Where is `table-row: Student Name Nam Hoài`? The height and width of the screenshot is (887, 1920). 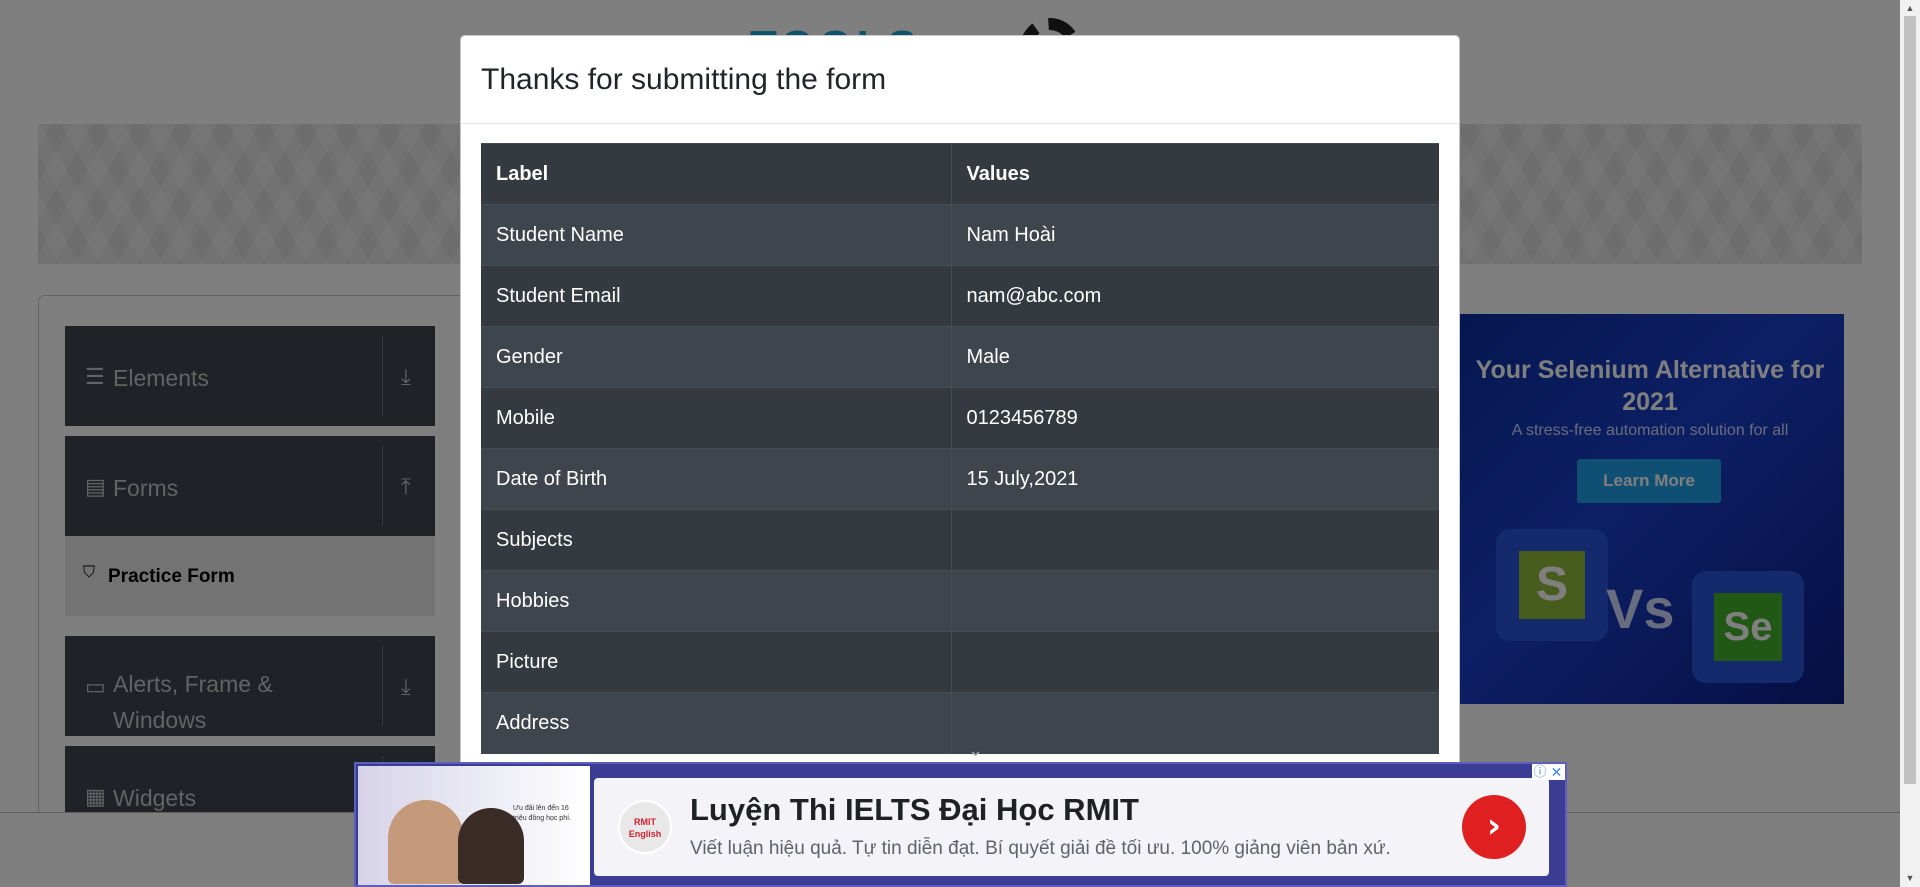
table-row: Student Name Nam Hoài is located at coordinates (960, 235).